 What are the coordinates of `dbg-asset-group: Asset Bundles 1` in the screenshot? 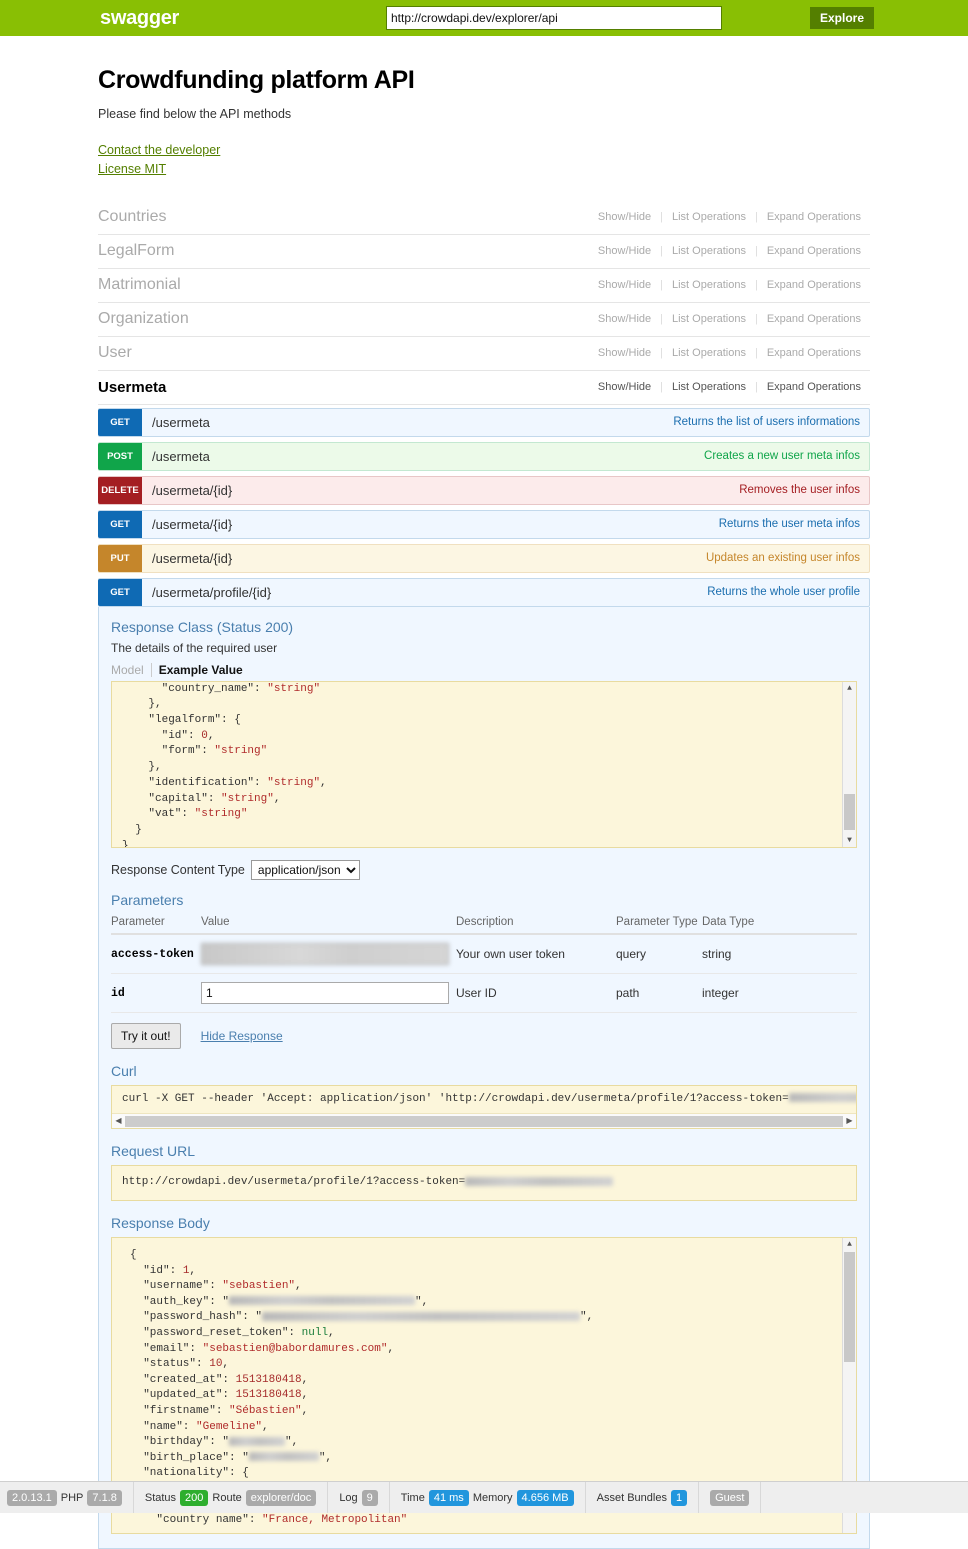 It's located at (643, 1497).